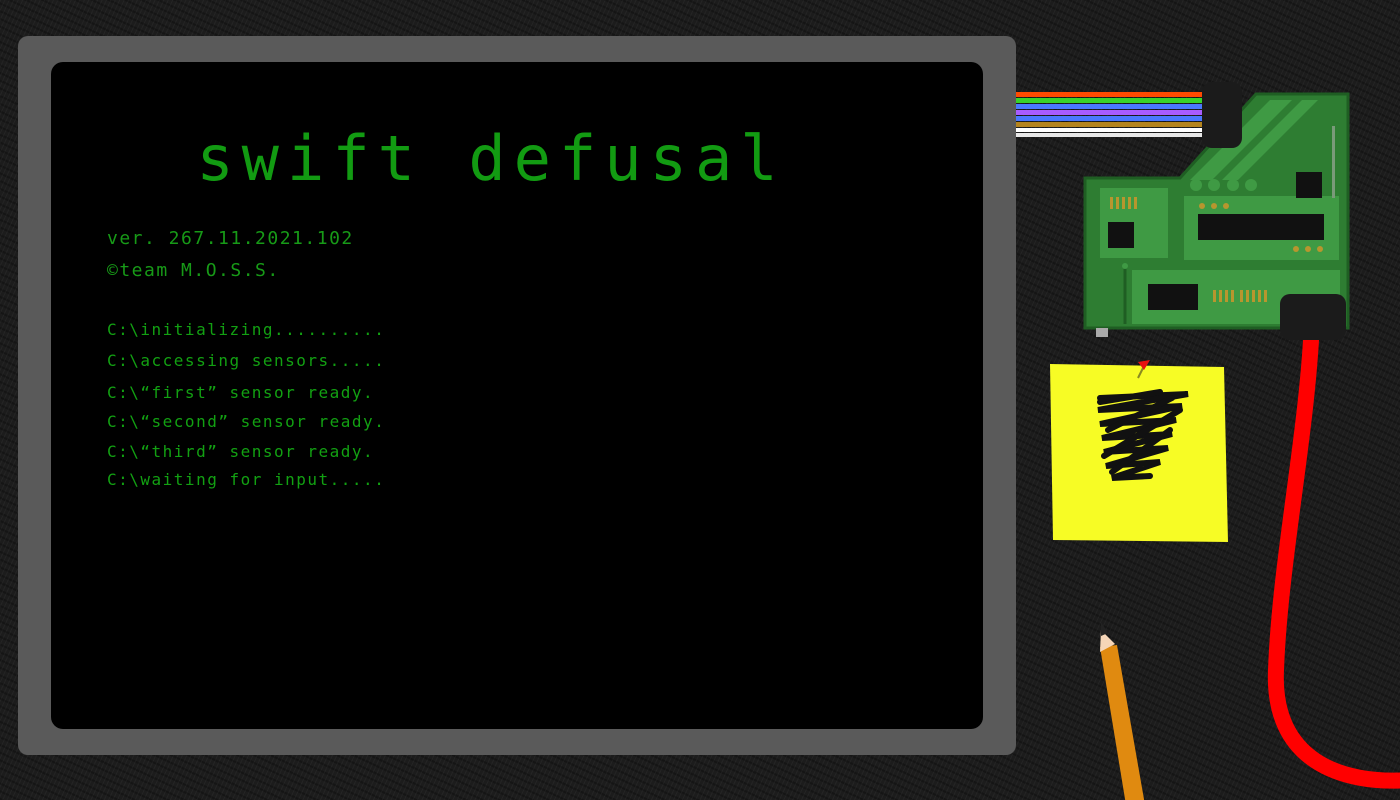 The image size is (1400, 800). I want to click on sticky-note-icon, so click(1139, 453).